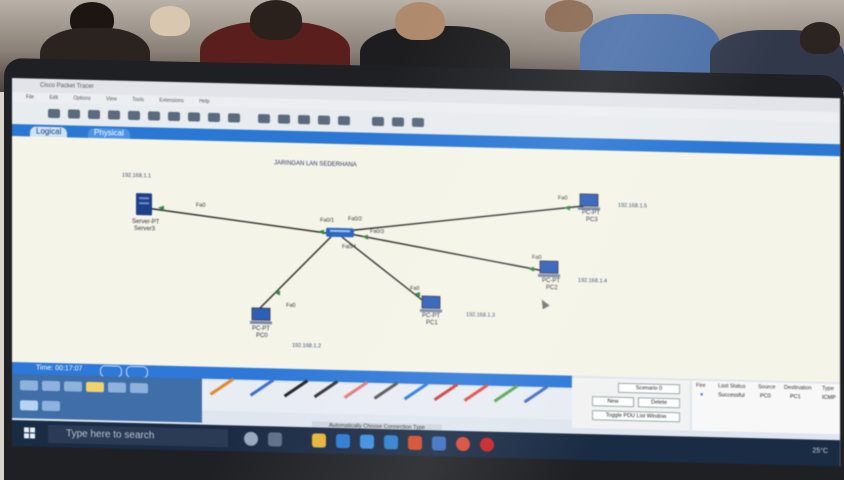 The image size is (844, 480). Describe the element at coordinates (391, 442) in the screenshot. I see `vscode-icon` at that location.